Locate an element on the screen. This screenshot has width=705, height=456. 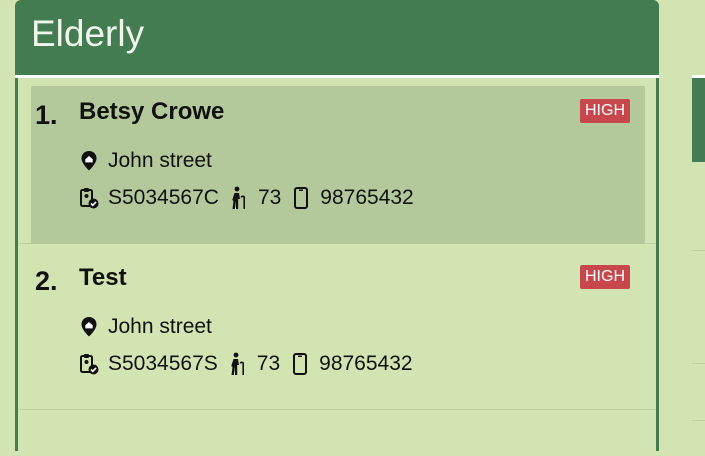
info-row: S5034567S 73 98765432 is located at coordinates (246, 364).